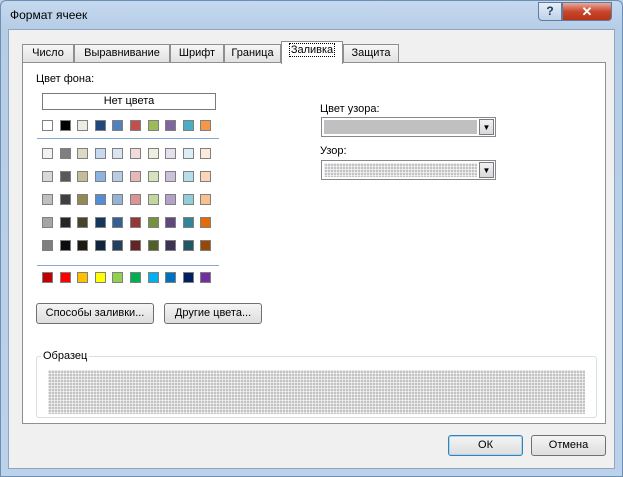  I want to click on pattern-color-select: ▼, so click(408, 127).